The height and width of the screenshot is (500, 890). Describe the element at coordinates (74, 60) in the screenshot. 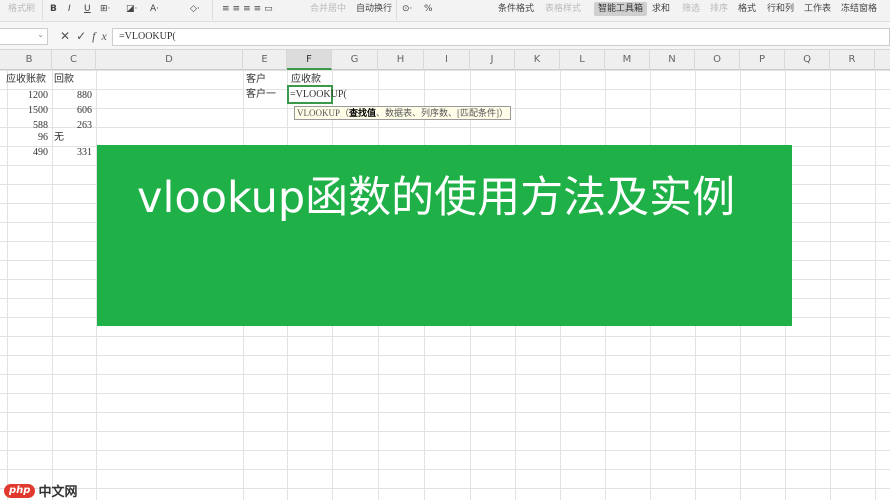

I see `column-header-C: C` at that location.